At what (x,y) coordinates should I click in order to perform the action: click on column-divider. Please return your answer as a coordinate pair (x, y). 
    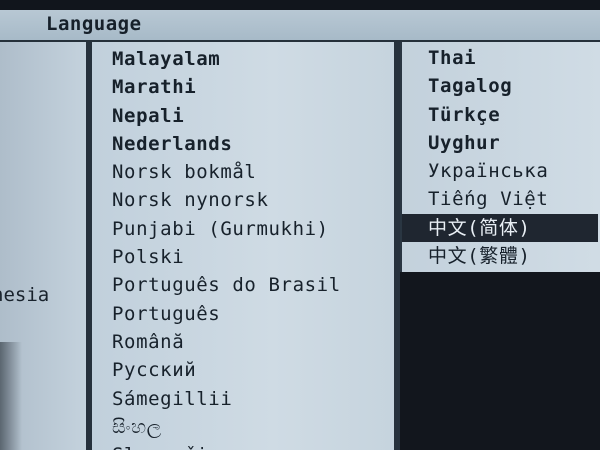
    Looking at the image, I should click on (89, 246).